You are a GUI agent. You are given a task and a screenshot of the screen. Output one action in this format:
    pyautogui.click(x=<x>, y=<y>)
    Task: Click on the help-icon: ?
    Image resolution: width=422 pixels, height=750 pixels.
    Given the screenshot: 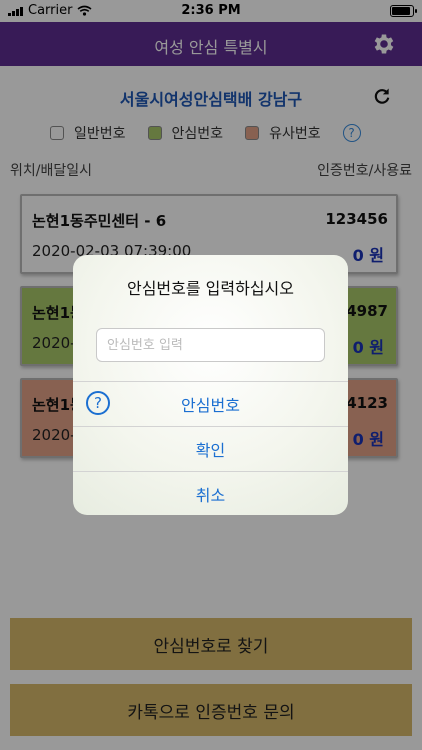 What is the action you would take?
    pyautogui.click(x=98, y=403)
    